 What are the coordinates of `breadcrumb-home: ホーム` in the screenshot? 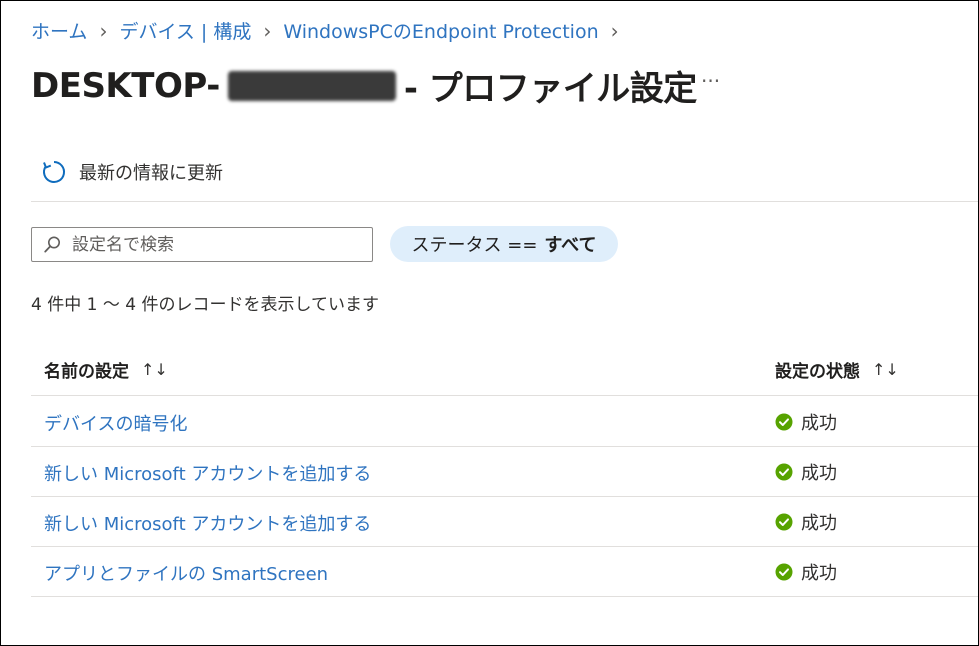 It's located at (59, 30).